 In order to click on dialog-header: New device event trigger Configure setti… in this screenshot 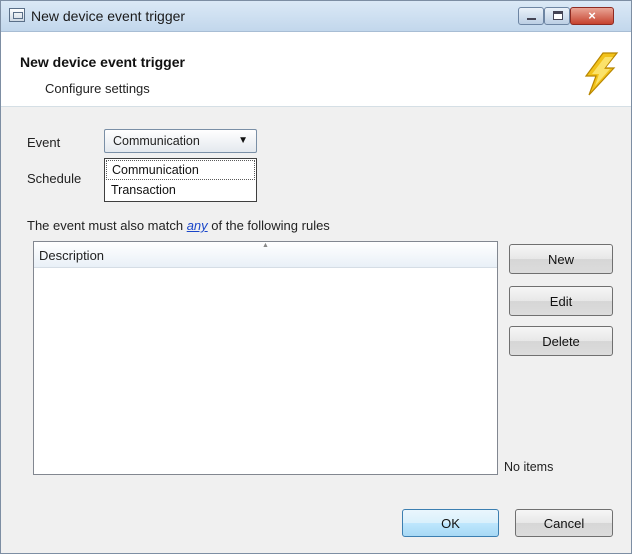, I will do `click(316, 69)`.